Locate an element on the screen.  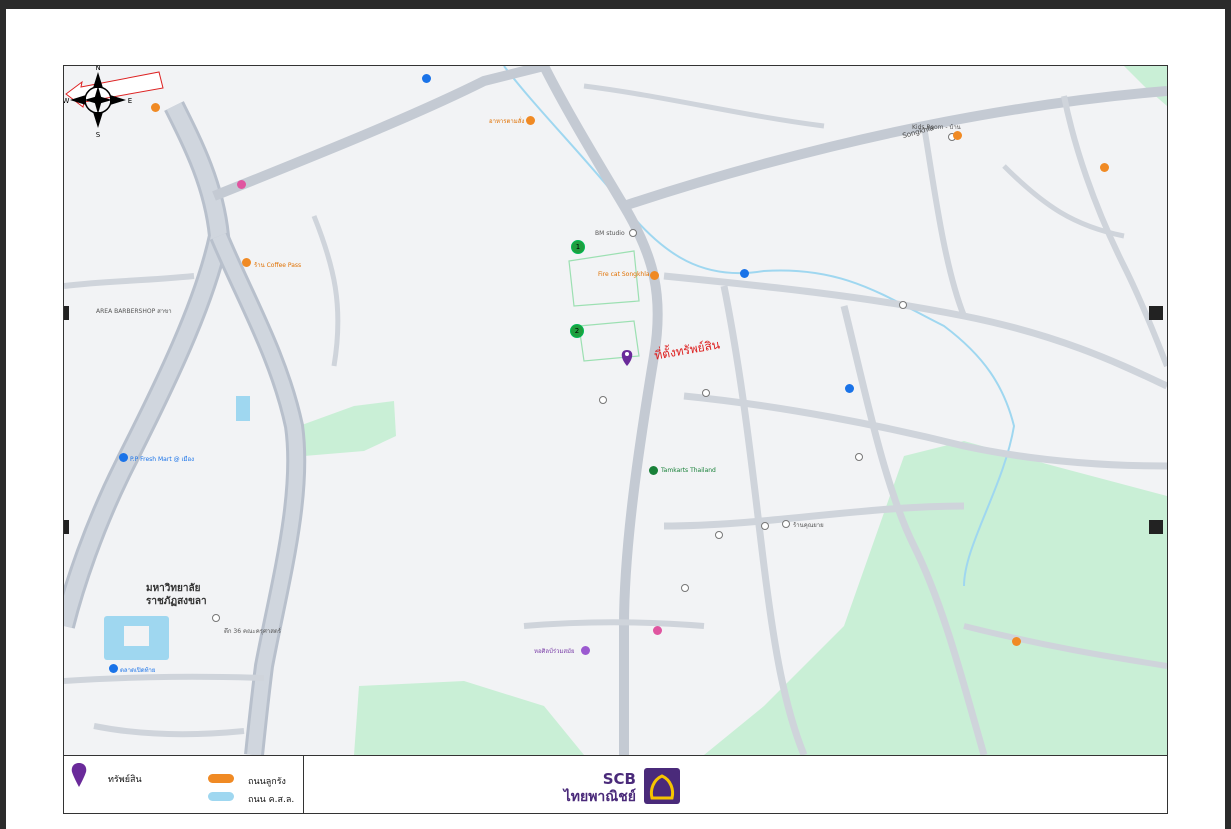
compass-n: N is located at coordinates (97, 69).